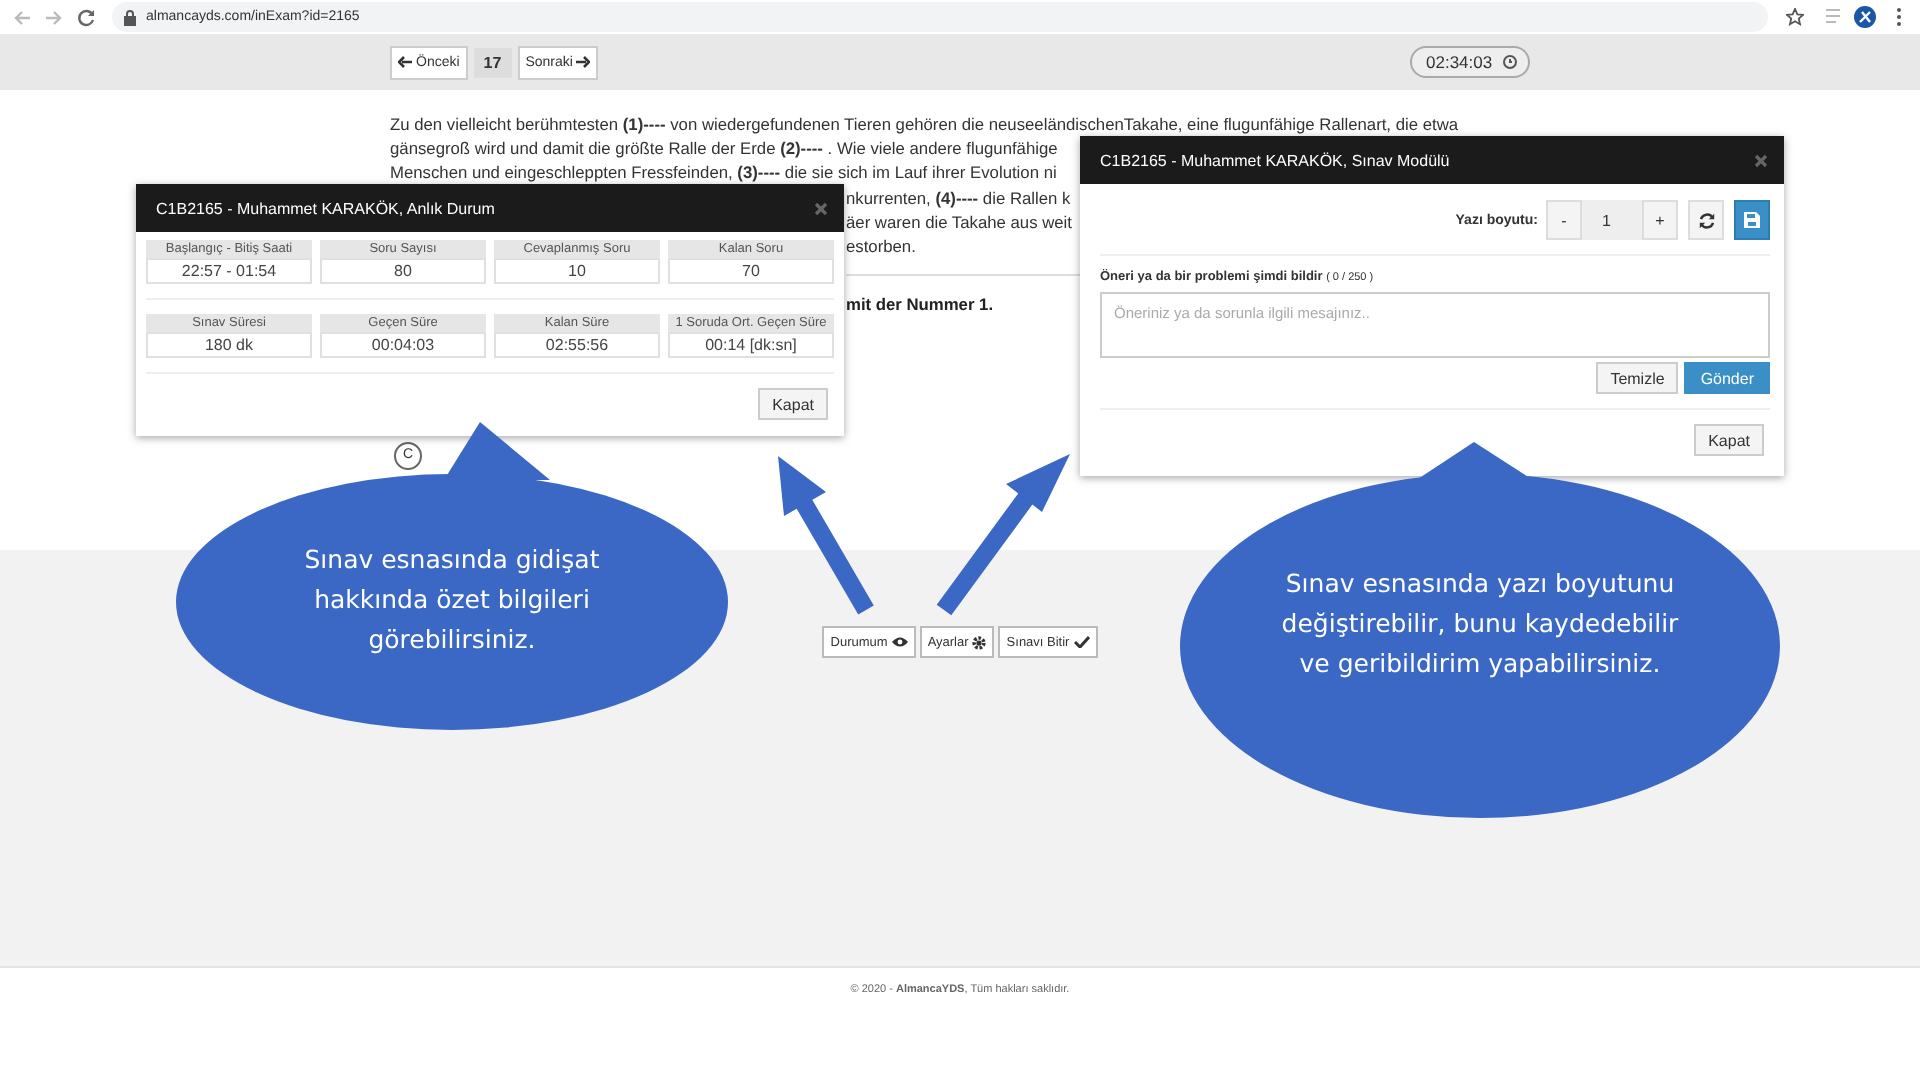 The width and height of the screenshot is (1920, 1080). I want to click on arrow-left-icon, so click(405, 62).